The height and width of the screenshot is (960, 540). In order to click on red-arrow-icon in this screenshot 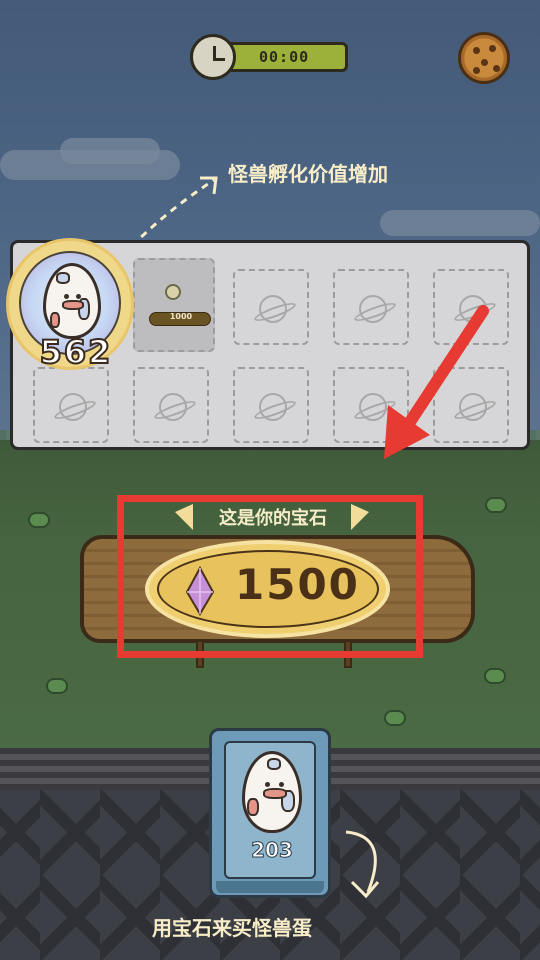, I will do `click(436, 382)`.